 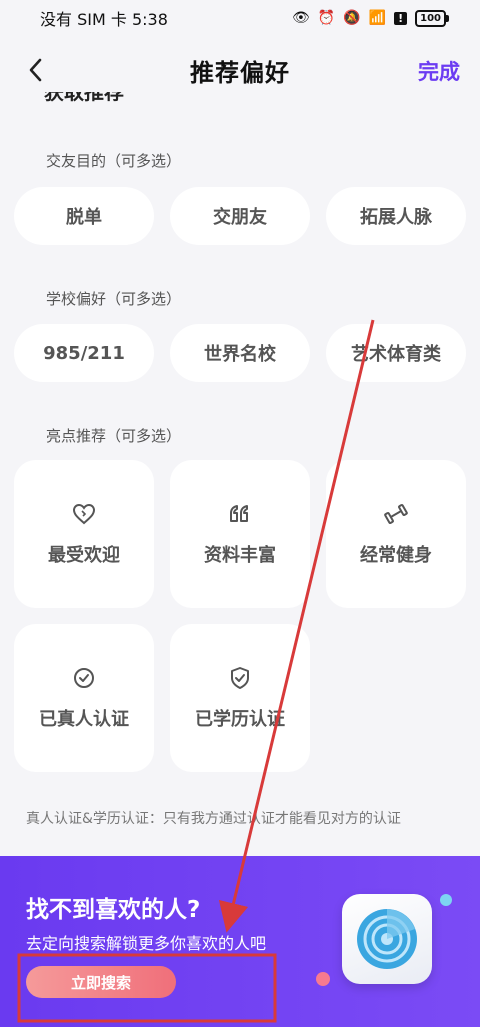 What do you see at coordinates (396, 514) in the screenshot?
I see `dumbbell-icon` at bounding box center [396, 514].